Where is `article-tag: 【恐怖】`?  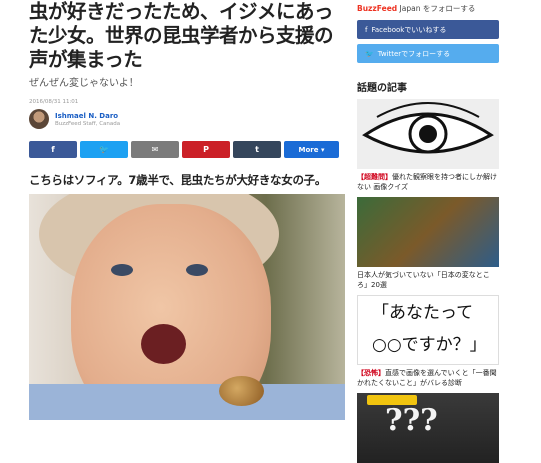
article-tag: 【恐怖】 is located at coordinates (371, 373).